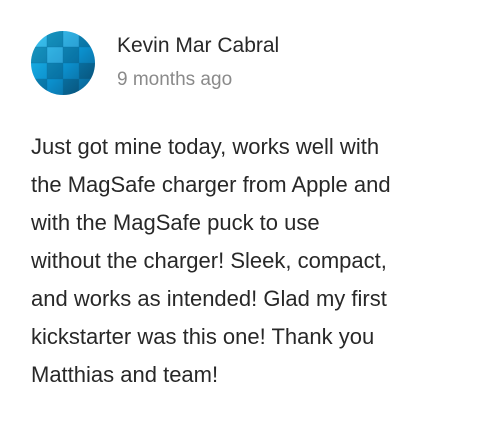  Describe the element at coordinates (175, 222) in the screenshot. I see `comment-line: with the MagSafe puck to use` at that location.